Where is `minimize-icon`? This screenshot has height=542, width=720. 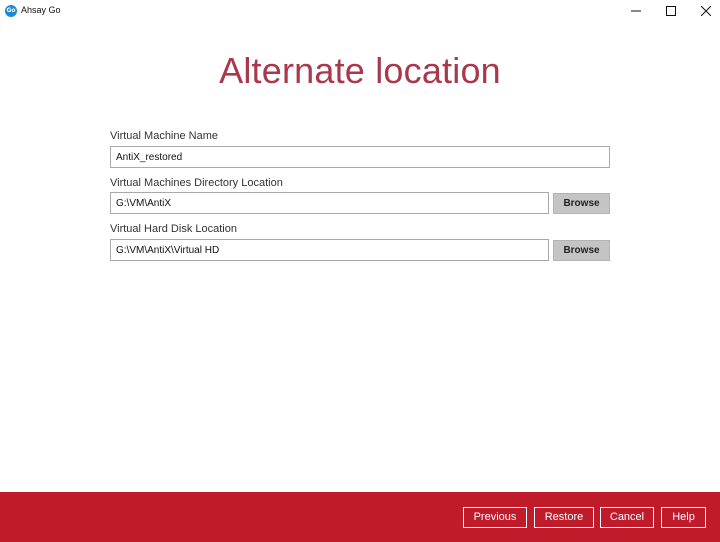
minimize-icon is located at coordinates (636, 11).